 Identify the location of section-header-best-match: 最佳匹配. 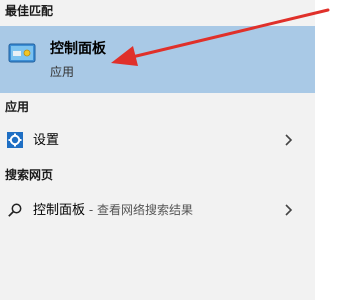
(29, 11).